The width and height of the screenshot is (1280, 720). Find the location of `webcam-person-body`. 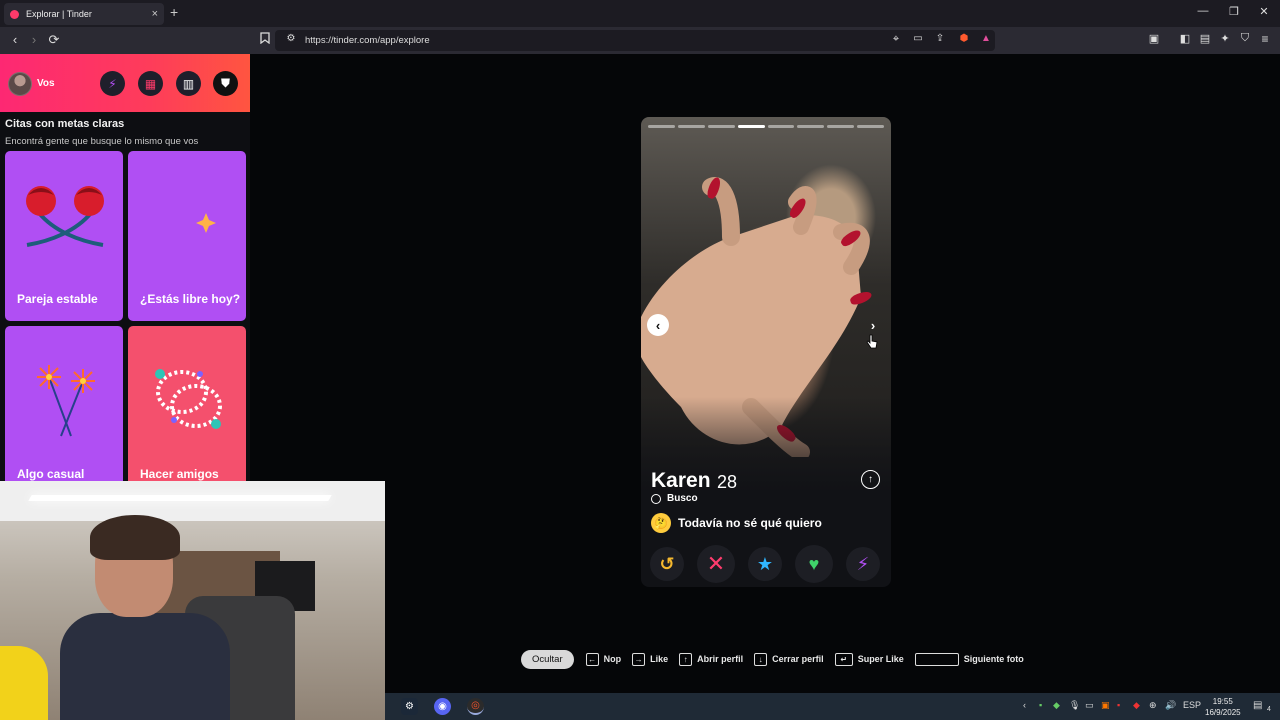

webcam-person-body is located at coordinates (145, 666).